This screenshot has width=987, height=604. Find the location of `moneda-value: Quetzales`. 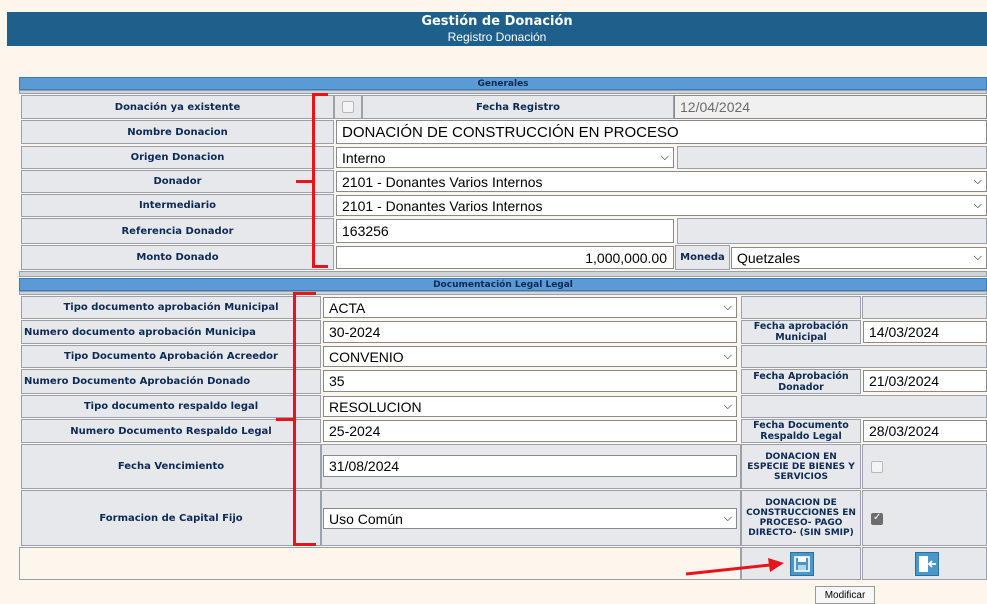

moneda-value: Quetzales is located at coordinates (769, 258).